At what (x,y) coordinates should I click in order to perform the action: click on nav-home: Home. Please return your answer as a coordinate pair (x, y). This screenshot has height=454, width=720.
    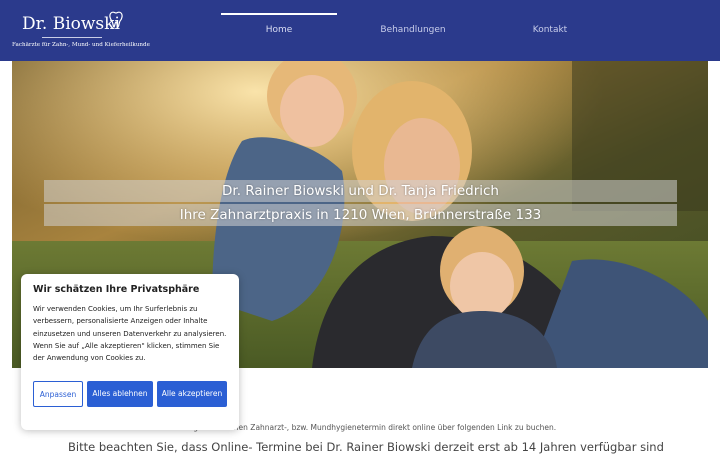
    Looking at the image, I should click on (279, 30).